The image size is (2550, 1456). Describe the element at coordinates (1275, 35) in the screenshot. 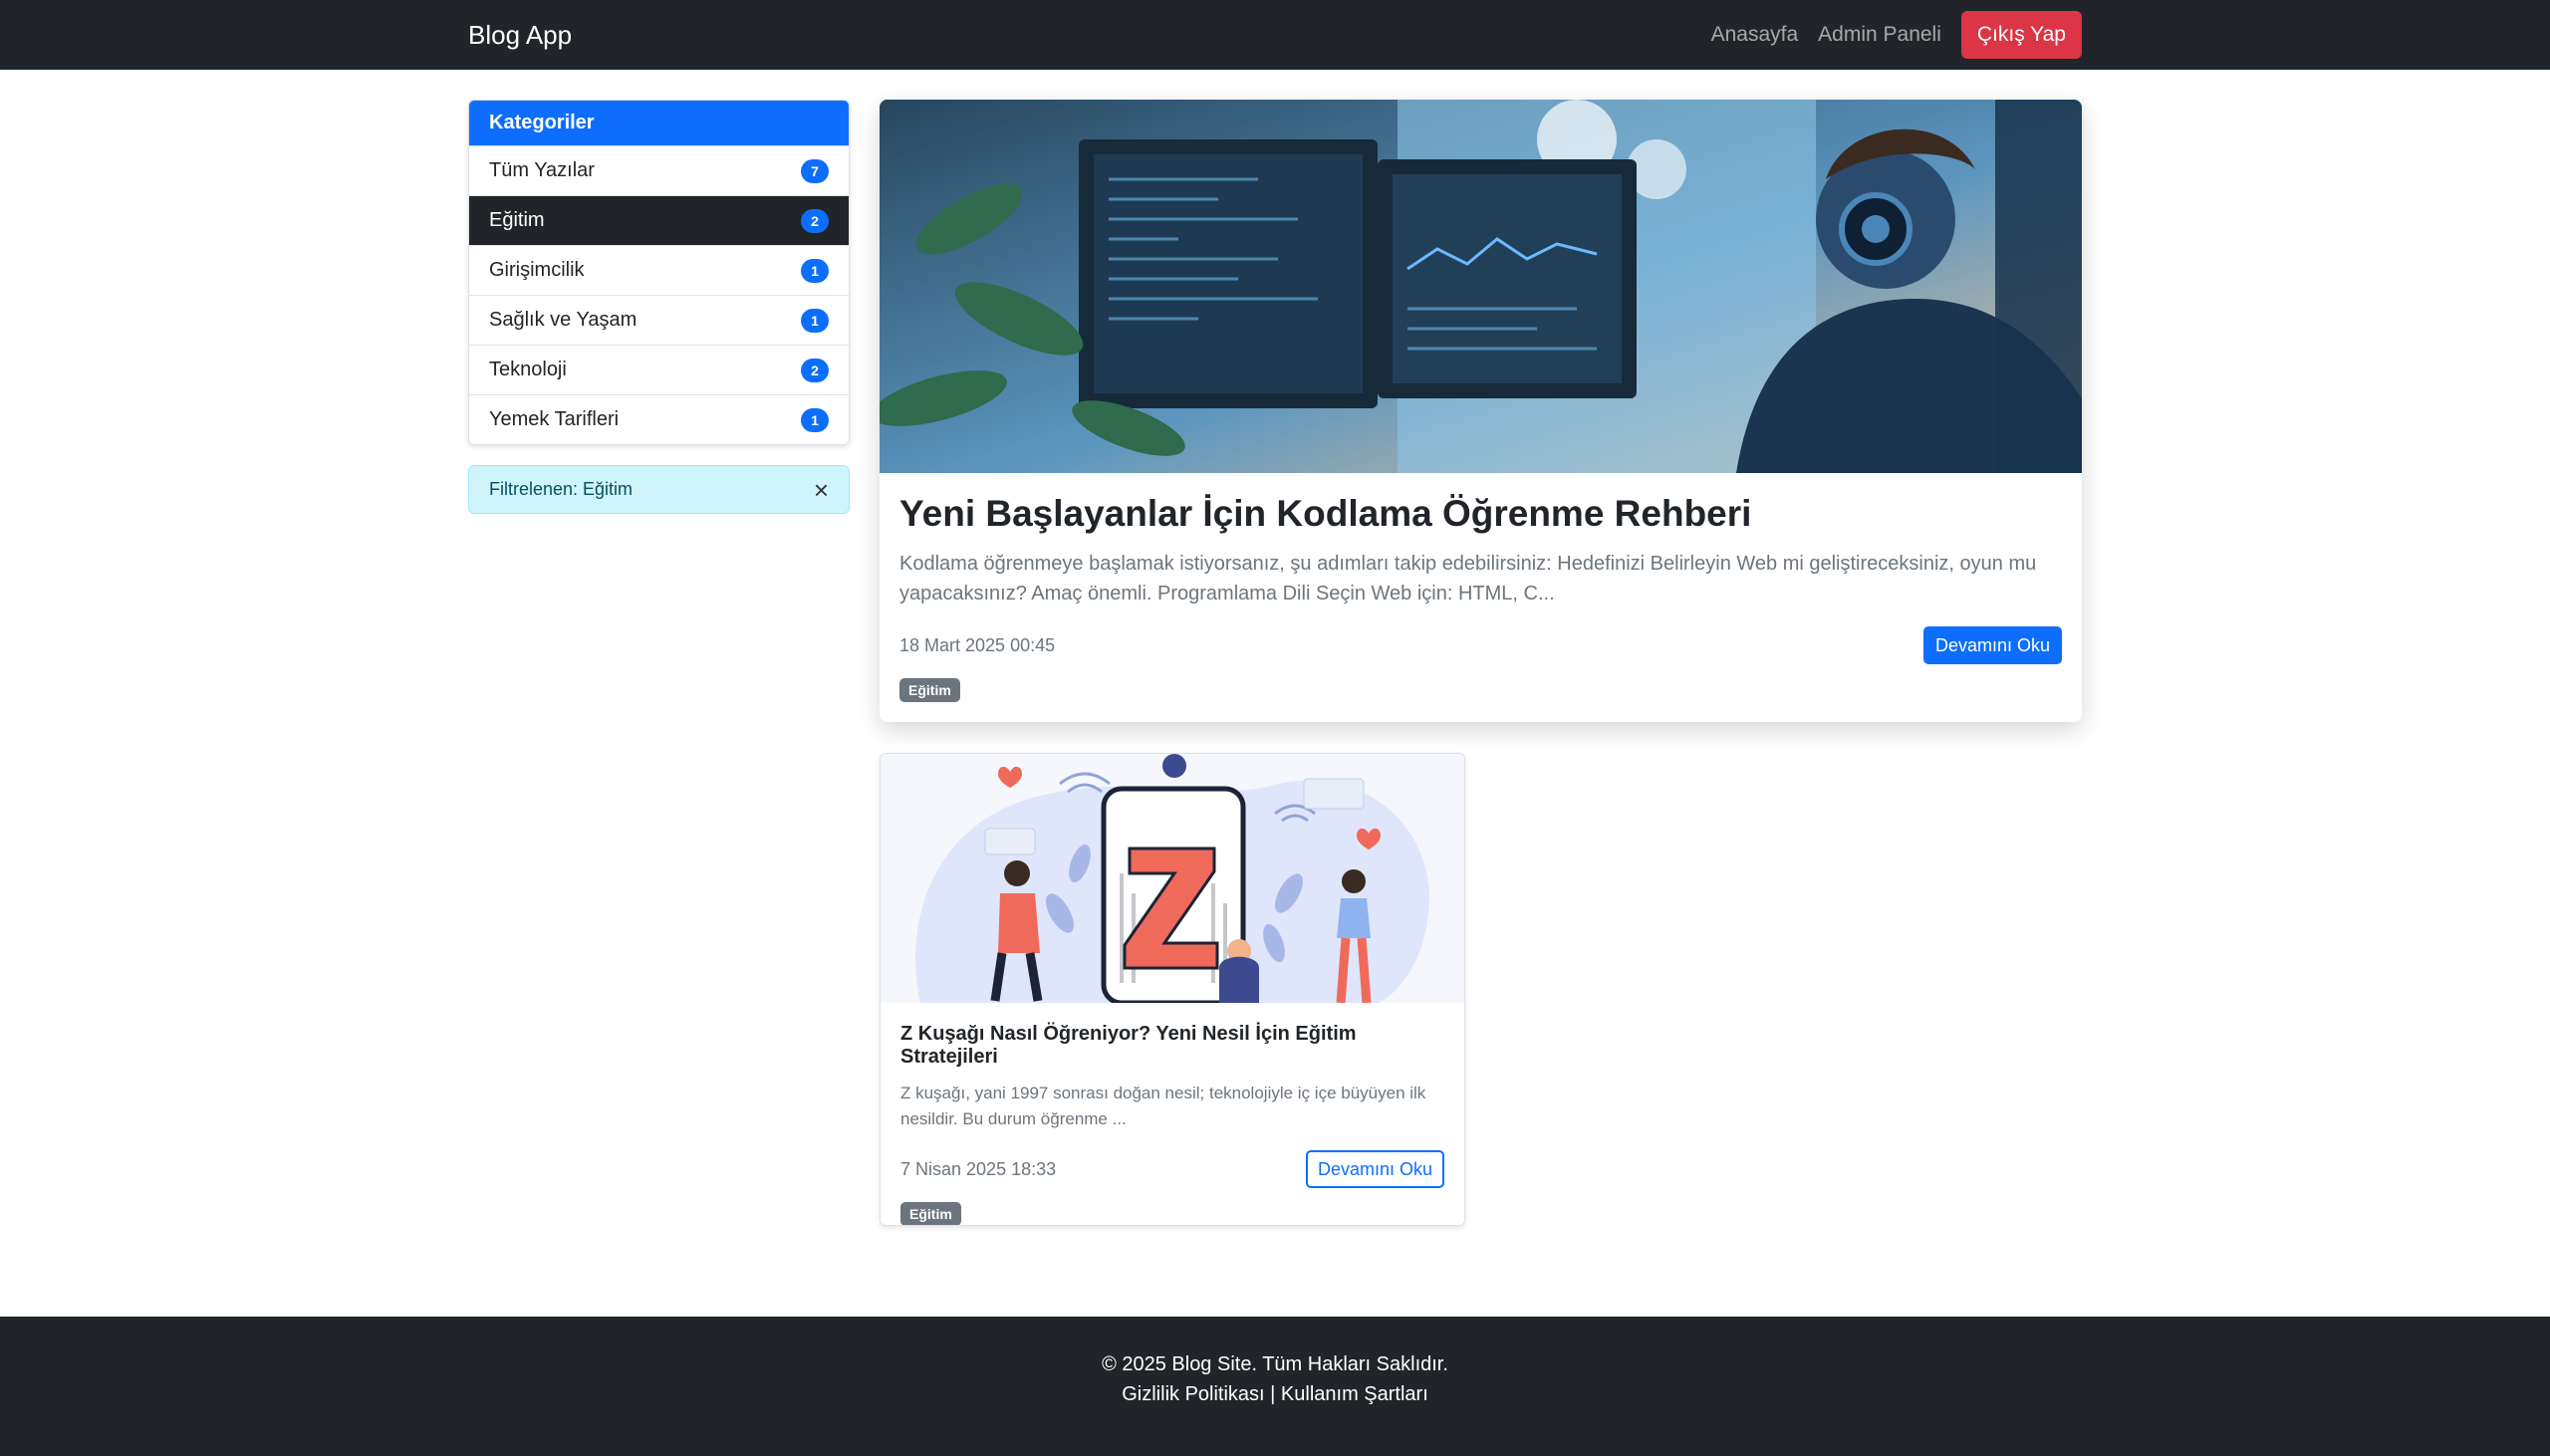

I see `navbar: Blog App Anasayfa Admin Paneli Çıkış Yap` at that location.